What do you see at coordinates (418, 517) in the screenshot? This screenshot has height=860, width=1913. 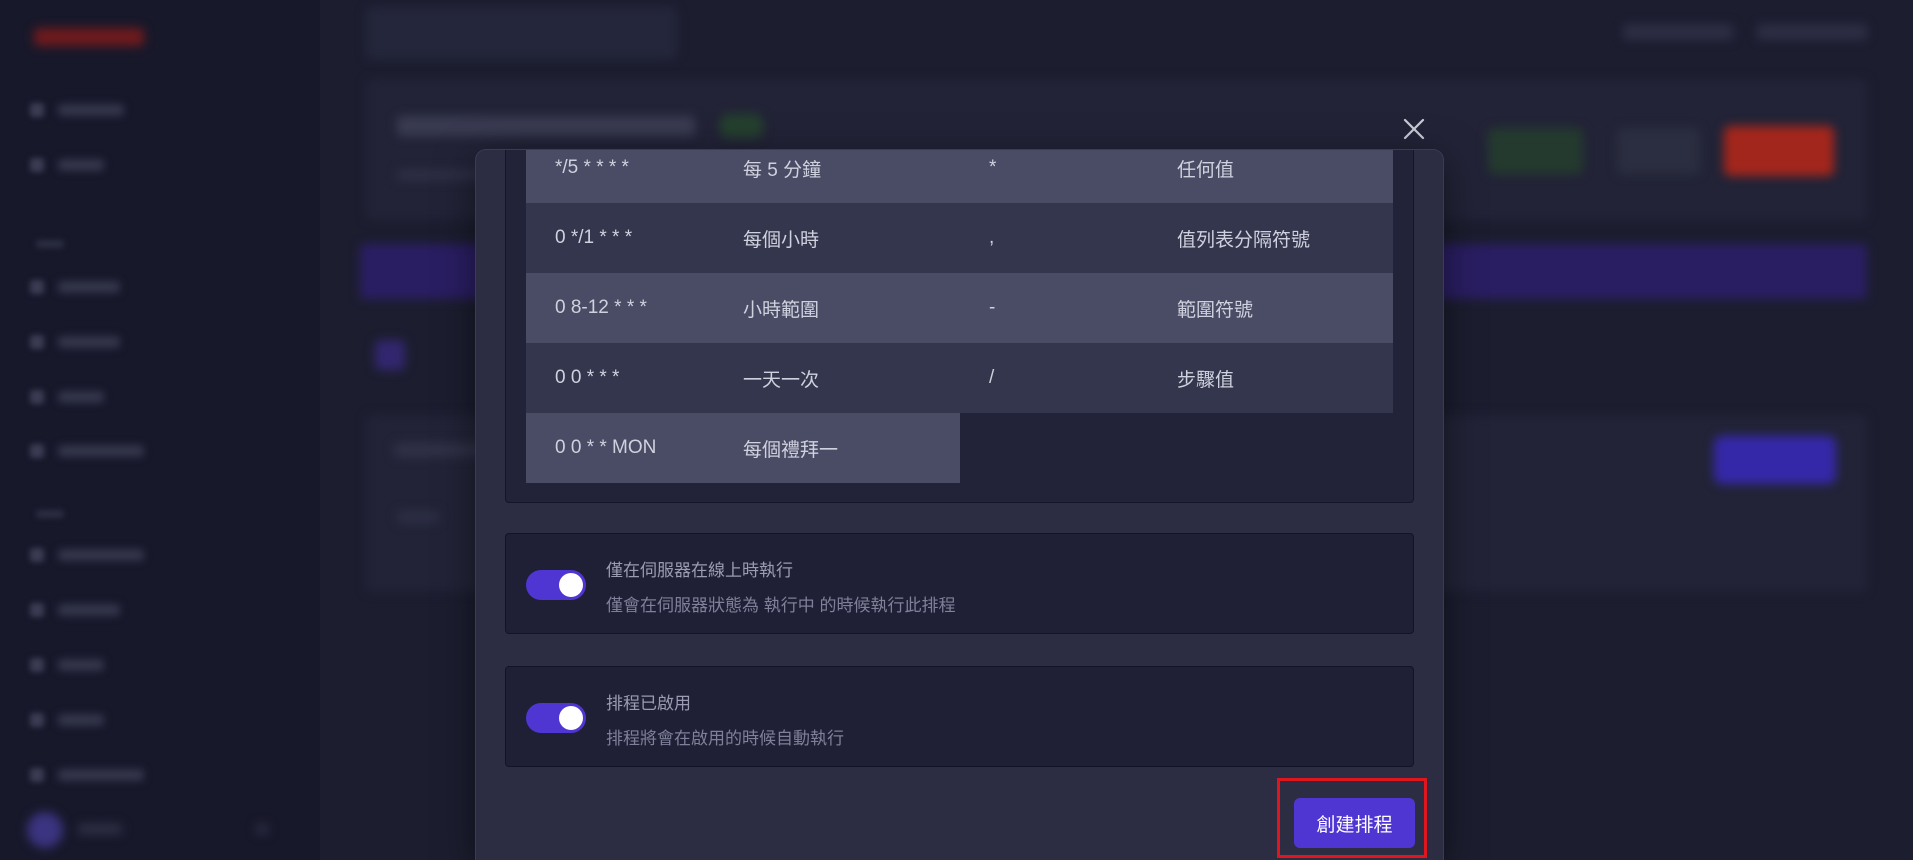 I see `list-text` at bounding box center [418, 517].